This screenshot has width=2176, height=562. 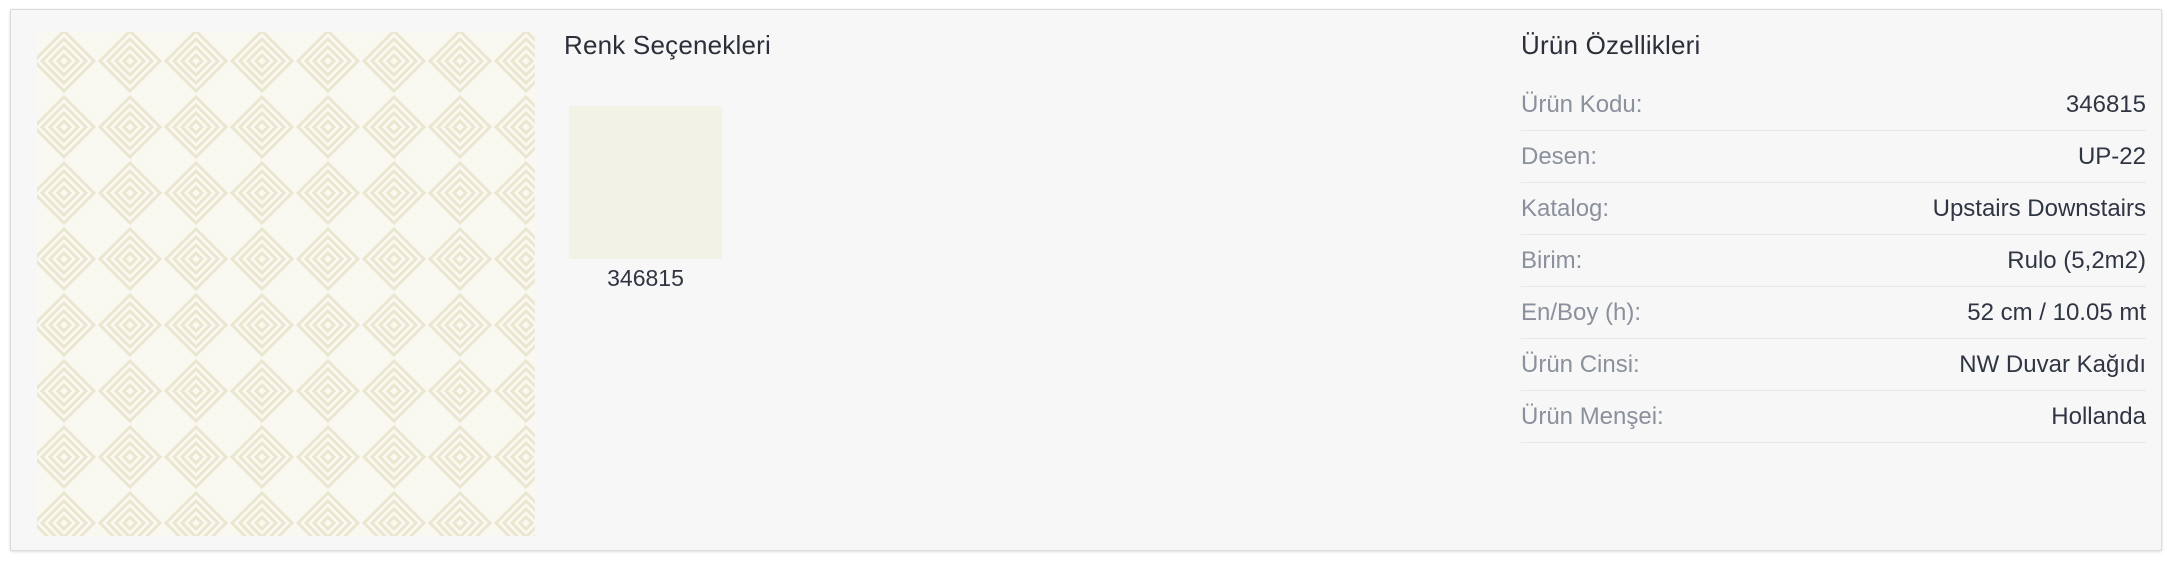 What do you see at coordinates (764, 159) in the screenshot?
I see `color-options-section: Renk Seçenekleri 346815` at bounding box center [764, 159].